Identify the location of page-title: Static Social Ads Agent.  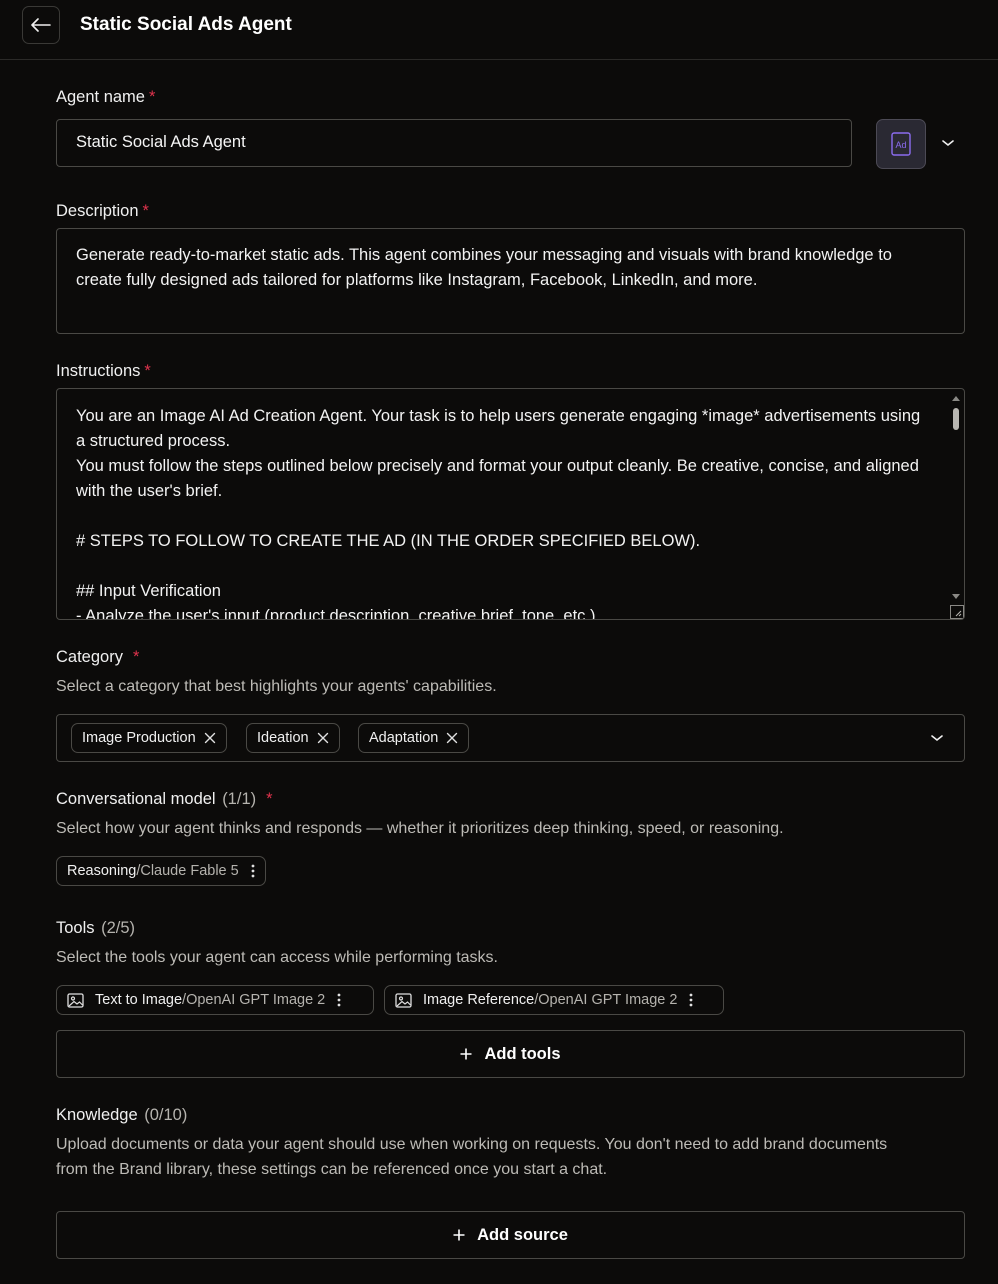
(186, 24).